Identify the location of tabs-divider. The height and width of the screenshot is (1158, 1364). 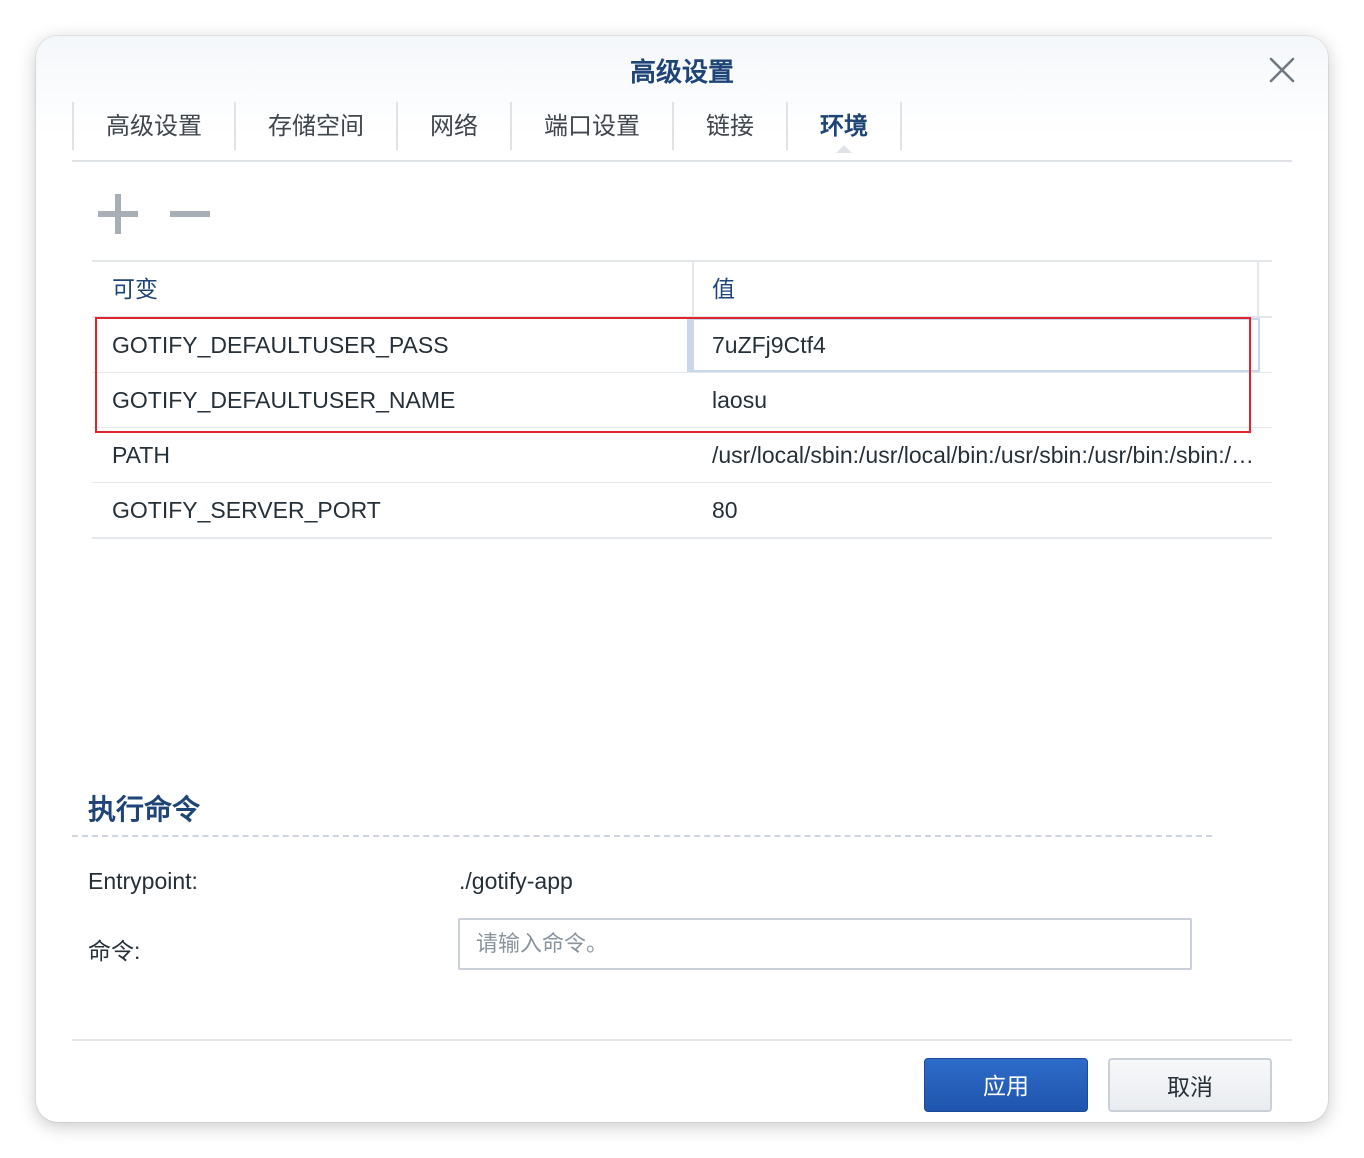
(682, 161).